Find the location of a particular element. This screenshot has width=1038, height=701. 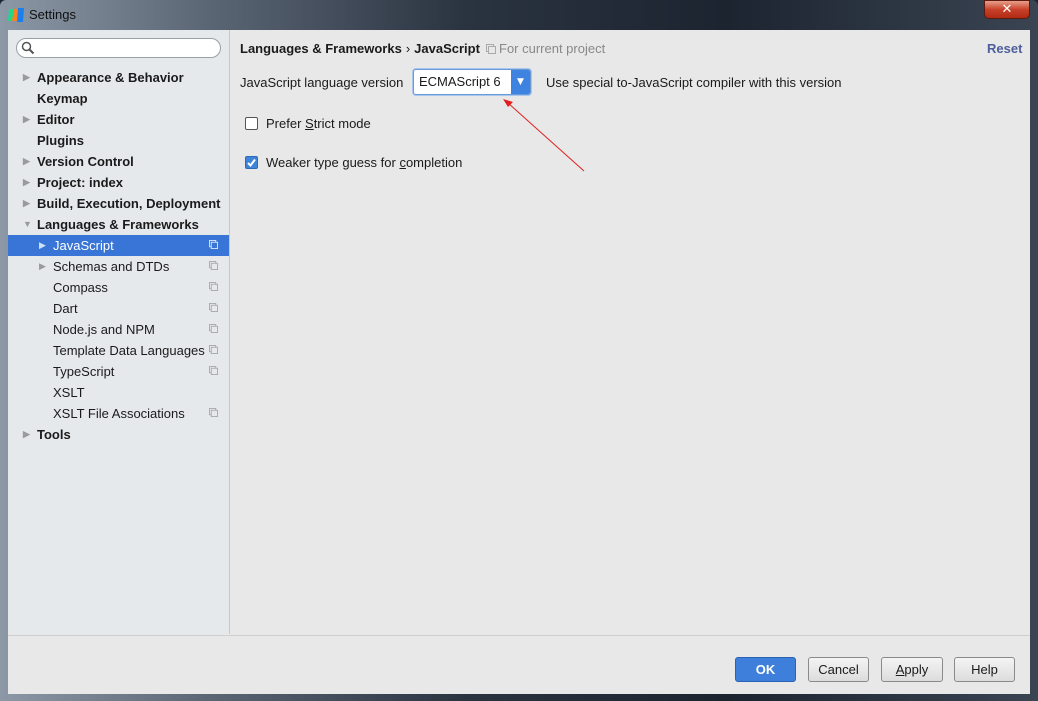

sidebar-item-xslt: XSLT is located at coordinates (118, 392).